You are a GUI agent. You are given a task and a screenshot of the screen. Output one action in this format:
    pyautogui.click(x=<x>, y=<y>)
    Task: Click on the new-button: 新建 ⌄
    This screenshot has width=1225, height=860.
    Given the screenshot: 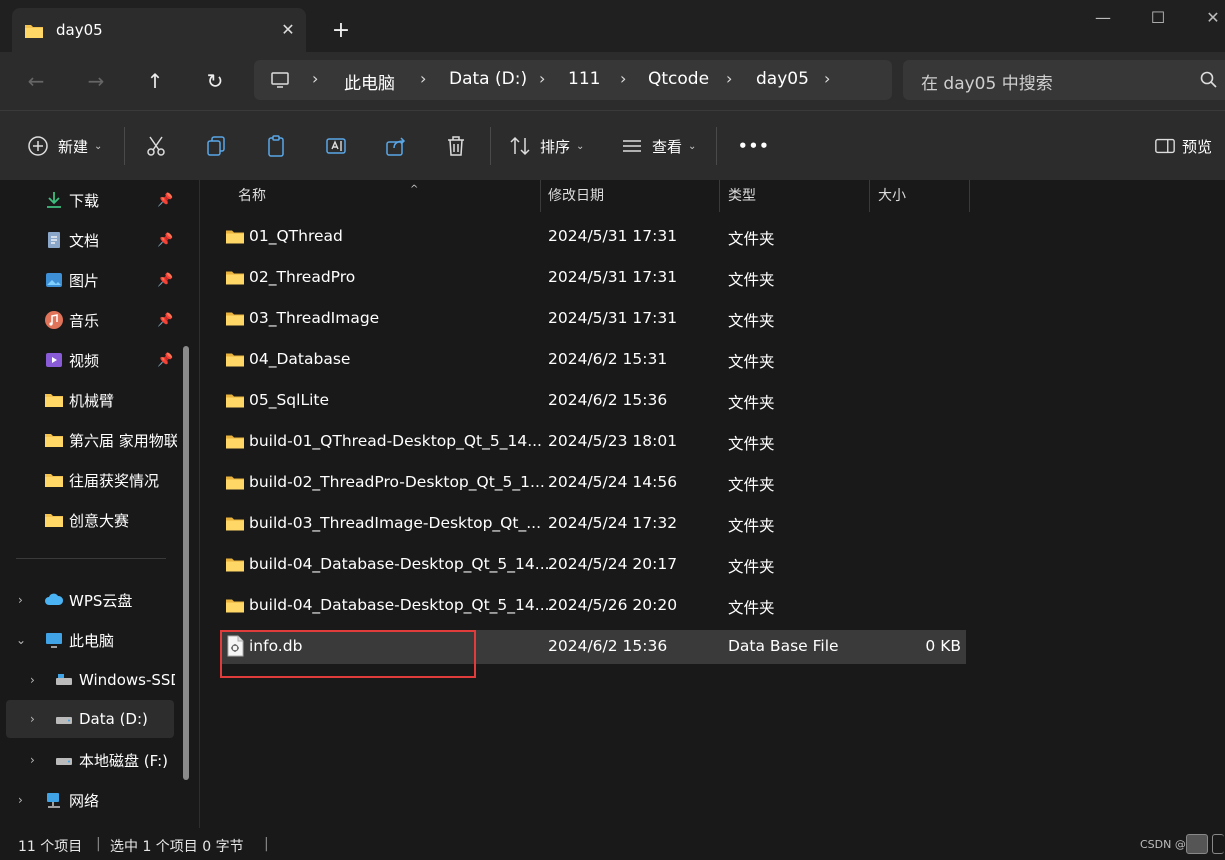 What is the action you would take?
    pyautogui.click(x=64, y=146)
    